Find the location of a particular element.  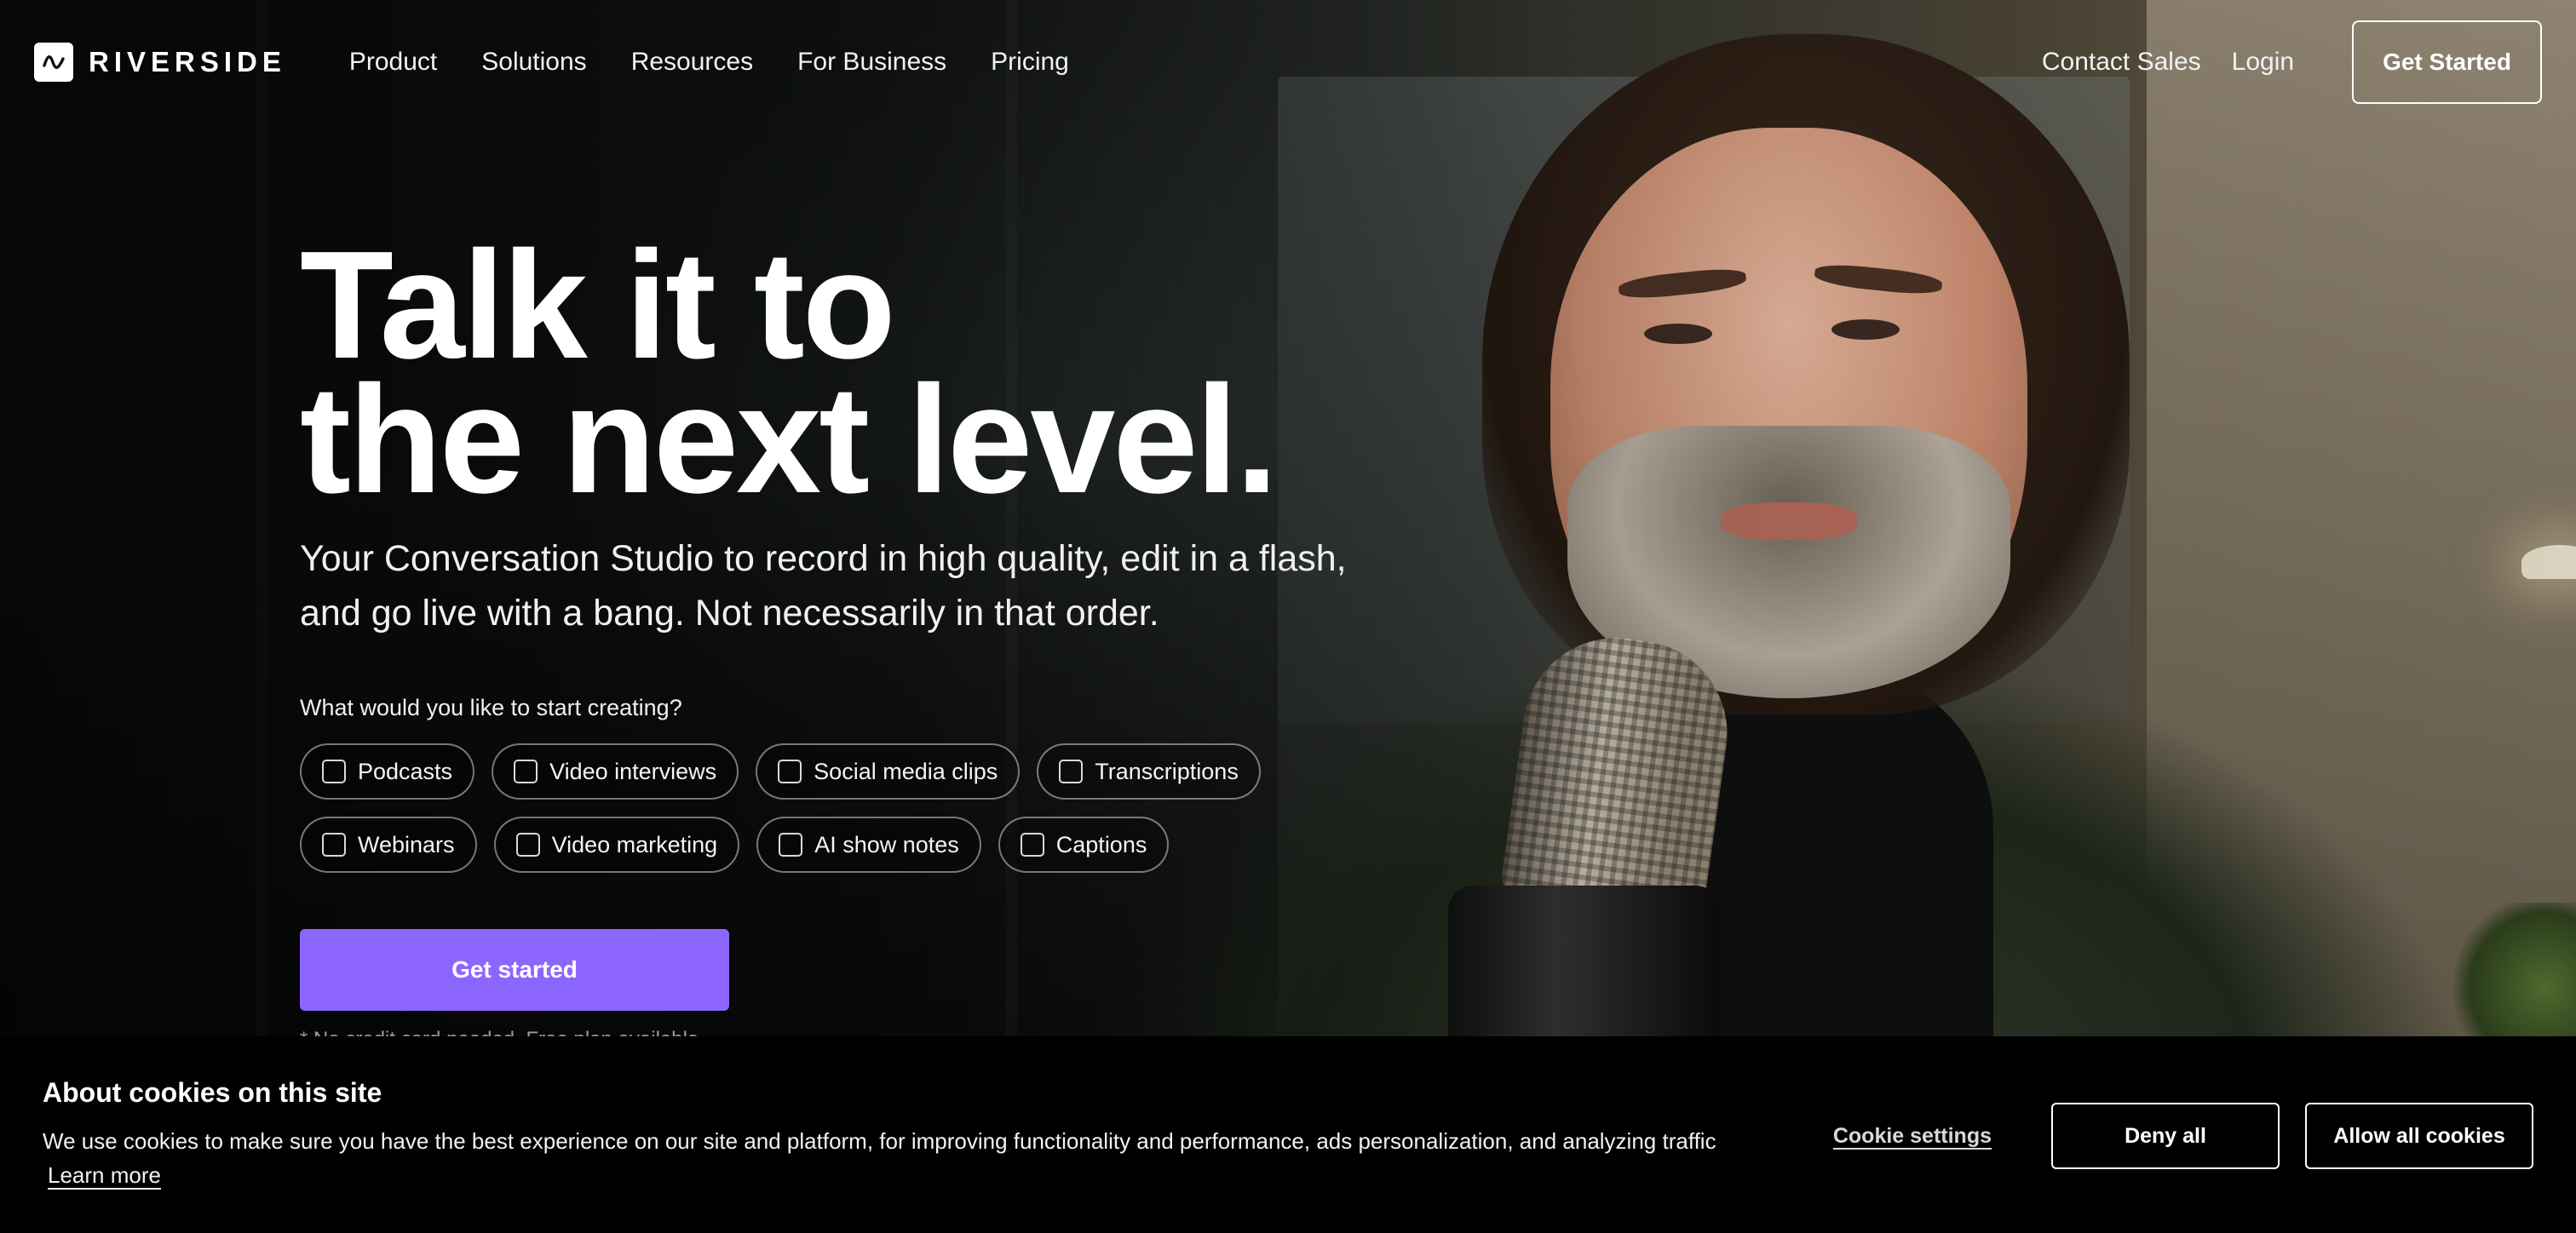

option-video-marketing: Video marketing is located at coordinates (616, 845).